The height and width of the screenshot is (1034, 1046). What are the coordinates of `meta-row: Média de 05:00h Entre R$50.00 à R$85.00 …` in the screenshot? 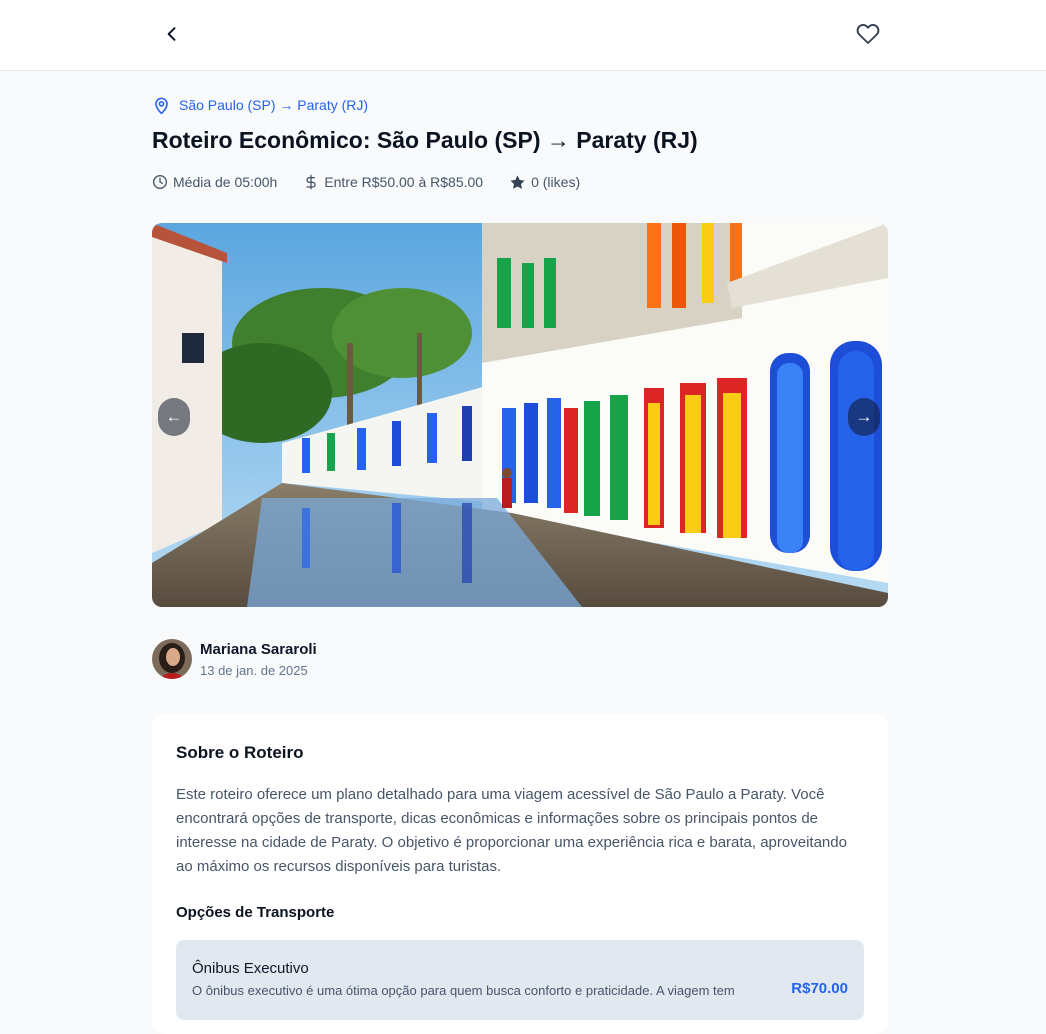 It's located at (379, 182).